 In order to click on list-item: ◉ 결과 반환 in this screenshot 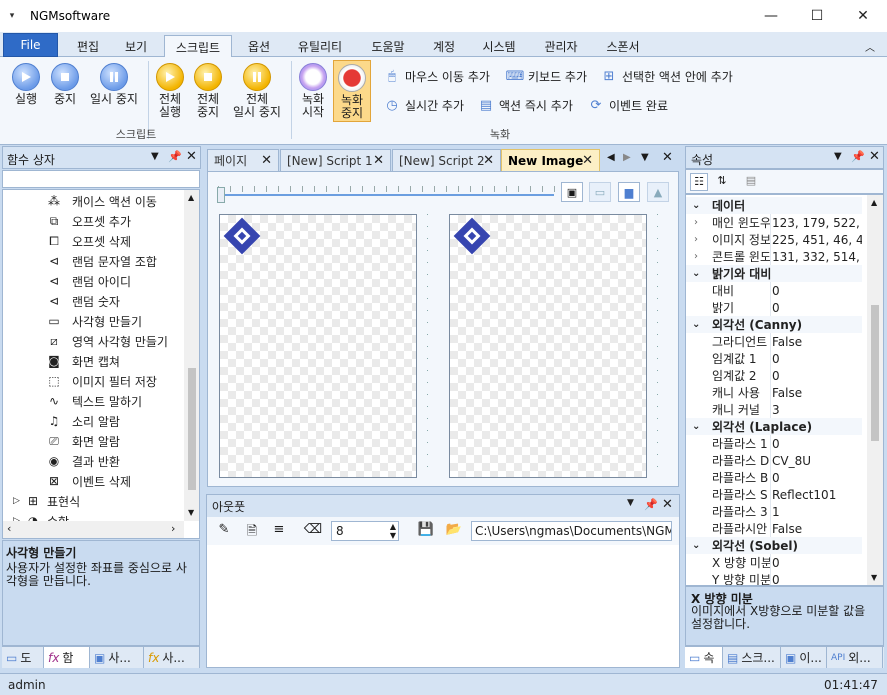, I will do `click(61, 461)`.